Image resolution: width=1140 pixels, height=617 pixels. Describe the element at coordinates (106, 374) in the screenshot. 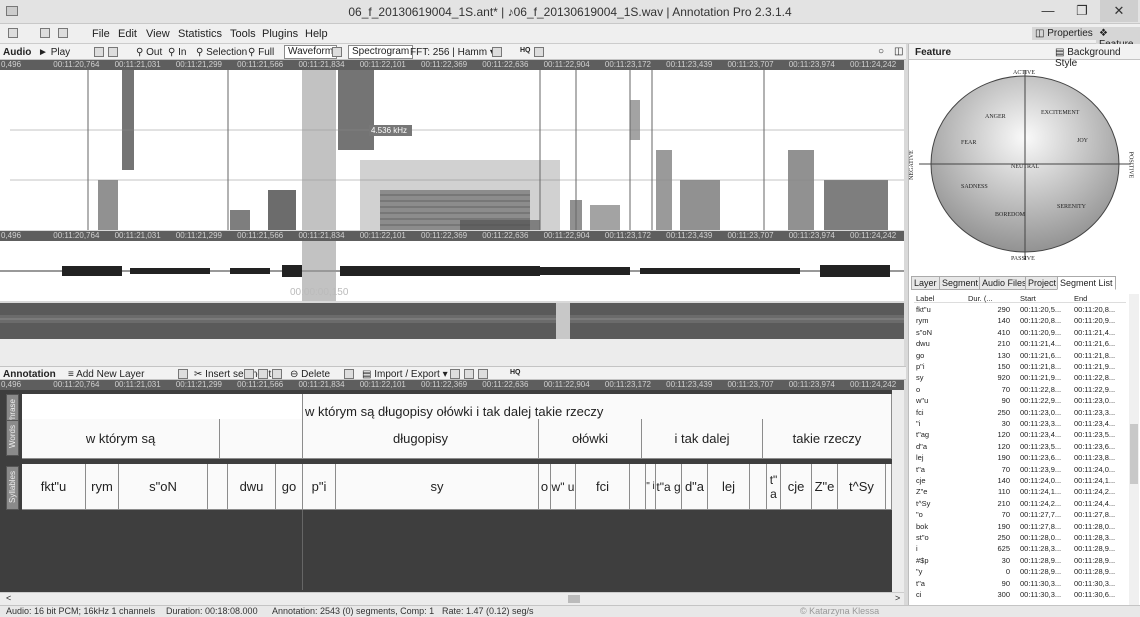

I see `add-layer-button: ≡ Add New Layer` at that location.